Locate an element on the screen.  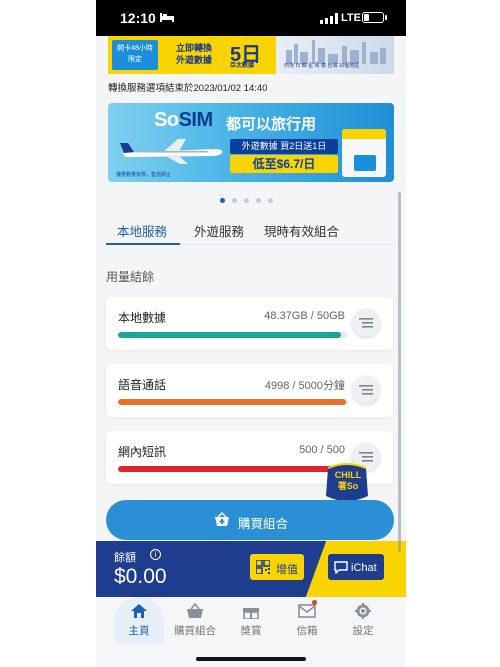
nav-label: 信箱 is located at coordinates (307, 631).